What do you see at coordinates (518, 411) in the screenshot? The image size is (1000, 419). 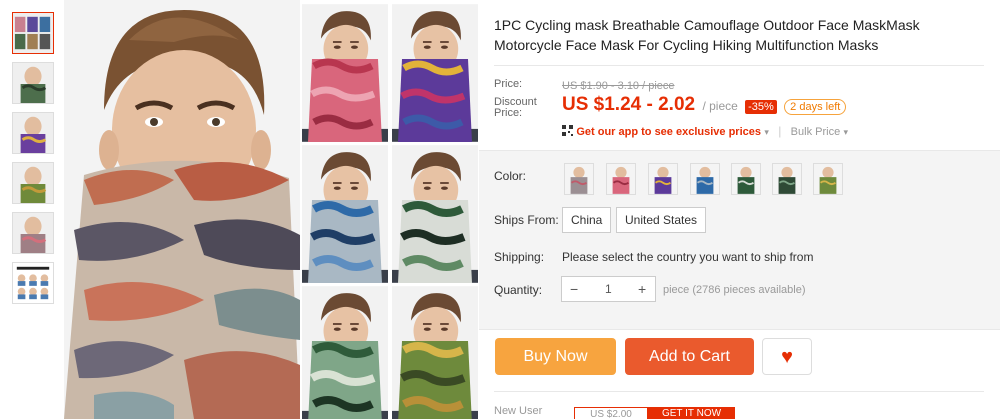 I see `new-user-label: New User` at bounding box center [518, 411].